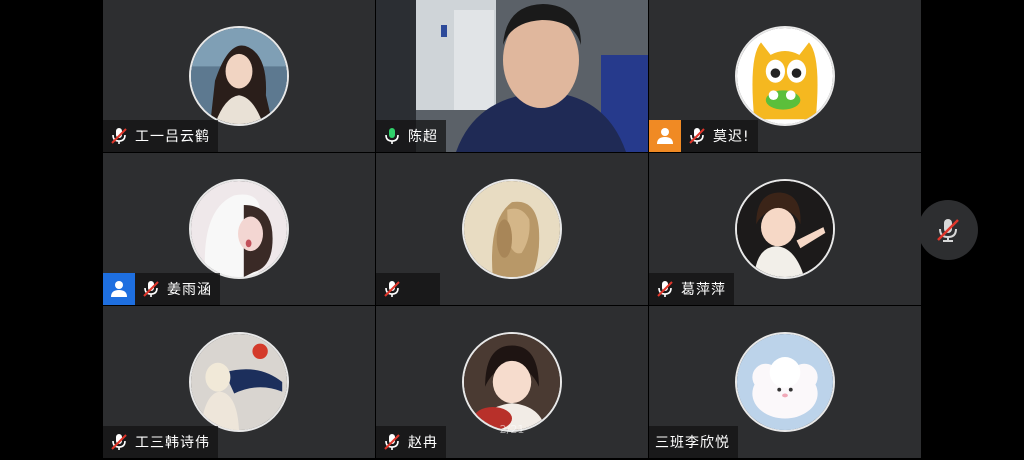 The height and width of the screenshot is (460, 1024). Describe the element at coordinates (512, 76) in the screenshot. I see `participant-video-tile: 陈超` at that location.